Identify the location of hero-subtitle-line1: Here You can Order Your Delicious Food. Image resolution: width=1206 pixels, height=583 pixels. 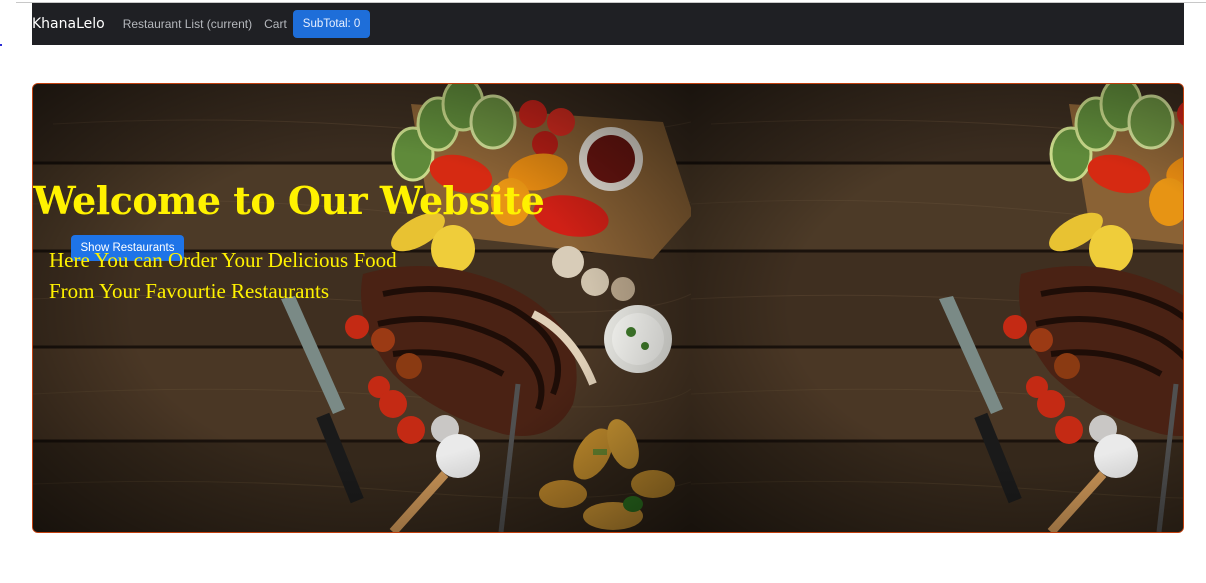
(223, 260).